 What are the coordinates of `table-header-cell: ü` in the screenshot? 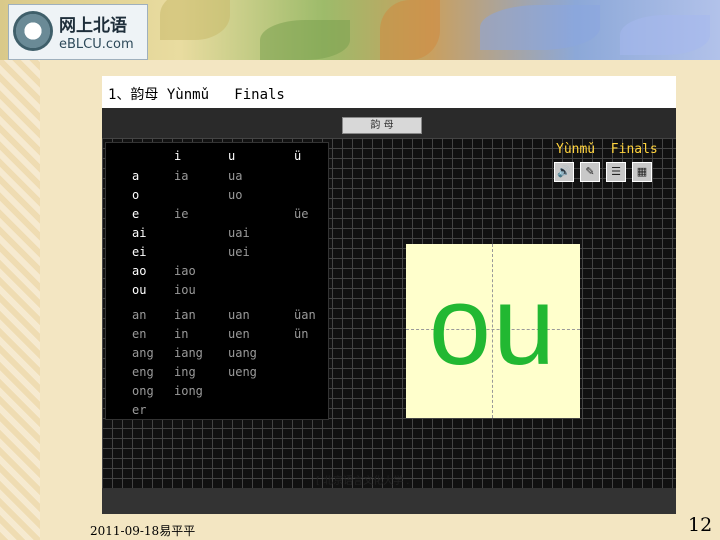 It's located at (298, 156).